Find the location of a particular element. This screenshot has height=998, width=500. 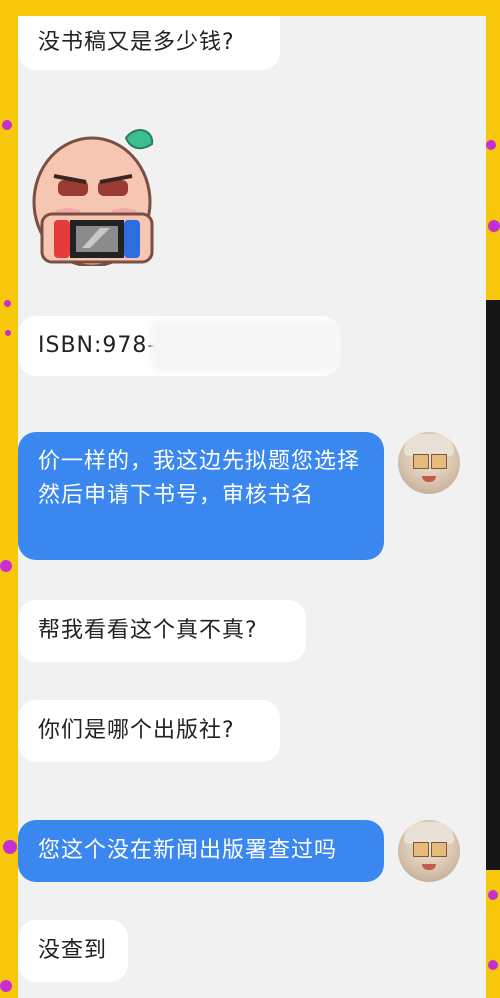

message-text: 没查到 is located at coordinates (73, 950).